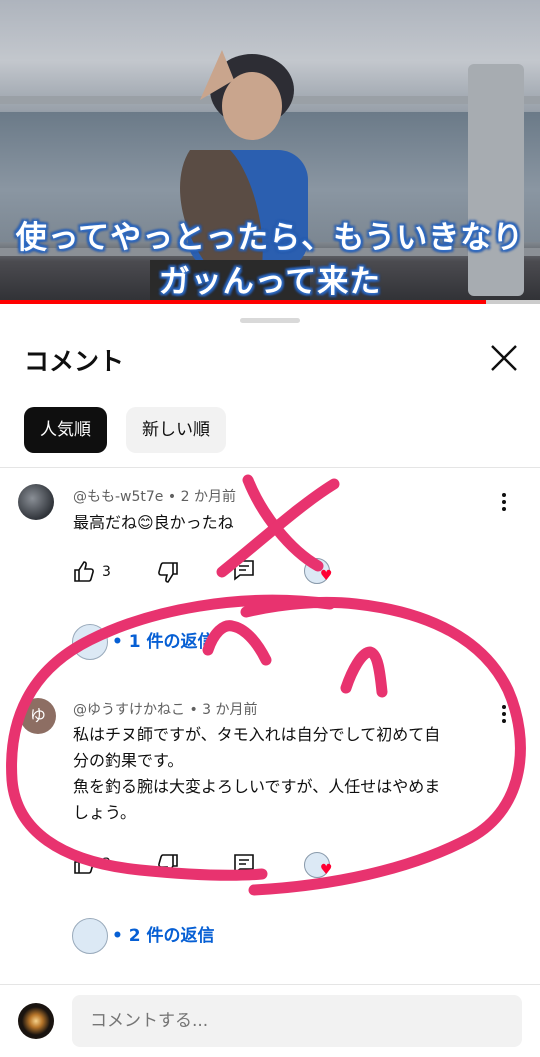 This screenshot has height=1057, width=540. What do you see at coordinates (176, 430) in the screenshot?
I see `chip-newest: 新しい順` at bounding box center [176, 430].